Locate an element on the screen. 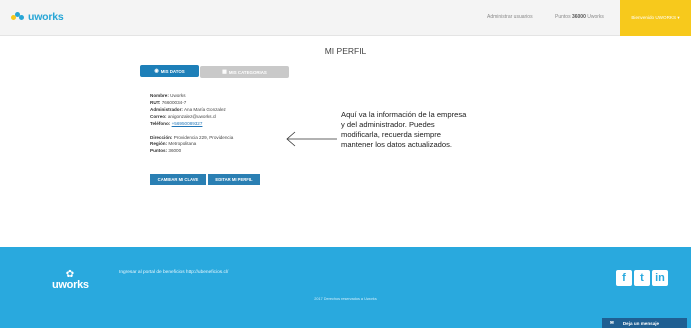 Image resolution: width=691 pixels, height=328 pixels. user-menu-button: Bienvenido UWORKS ▾ is located at coordinates (655, 18).